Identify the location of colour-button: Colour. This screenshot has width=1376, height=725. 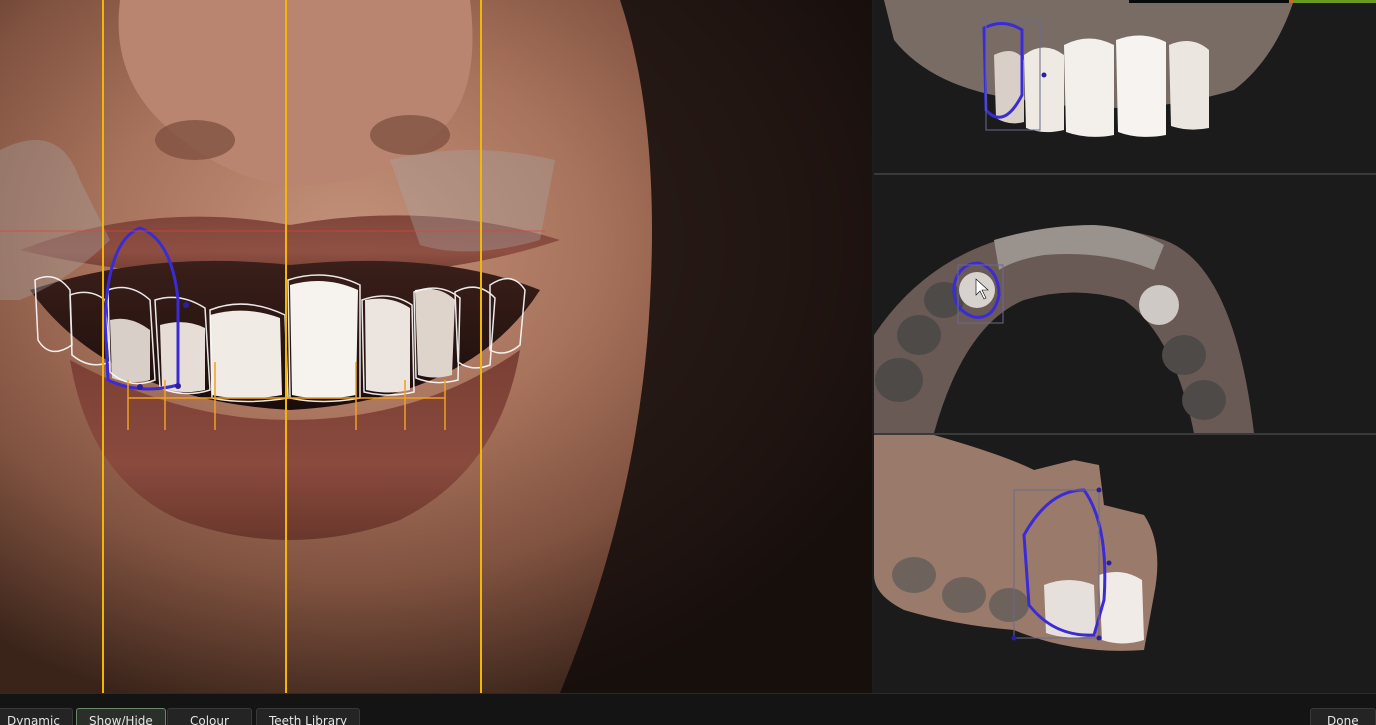
(209, 716).